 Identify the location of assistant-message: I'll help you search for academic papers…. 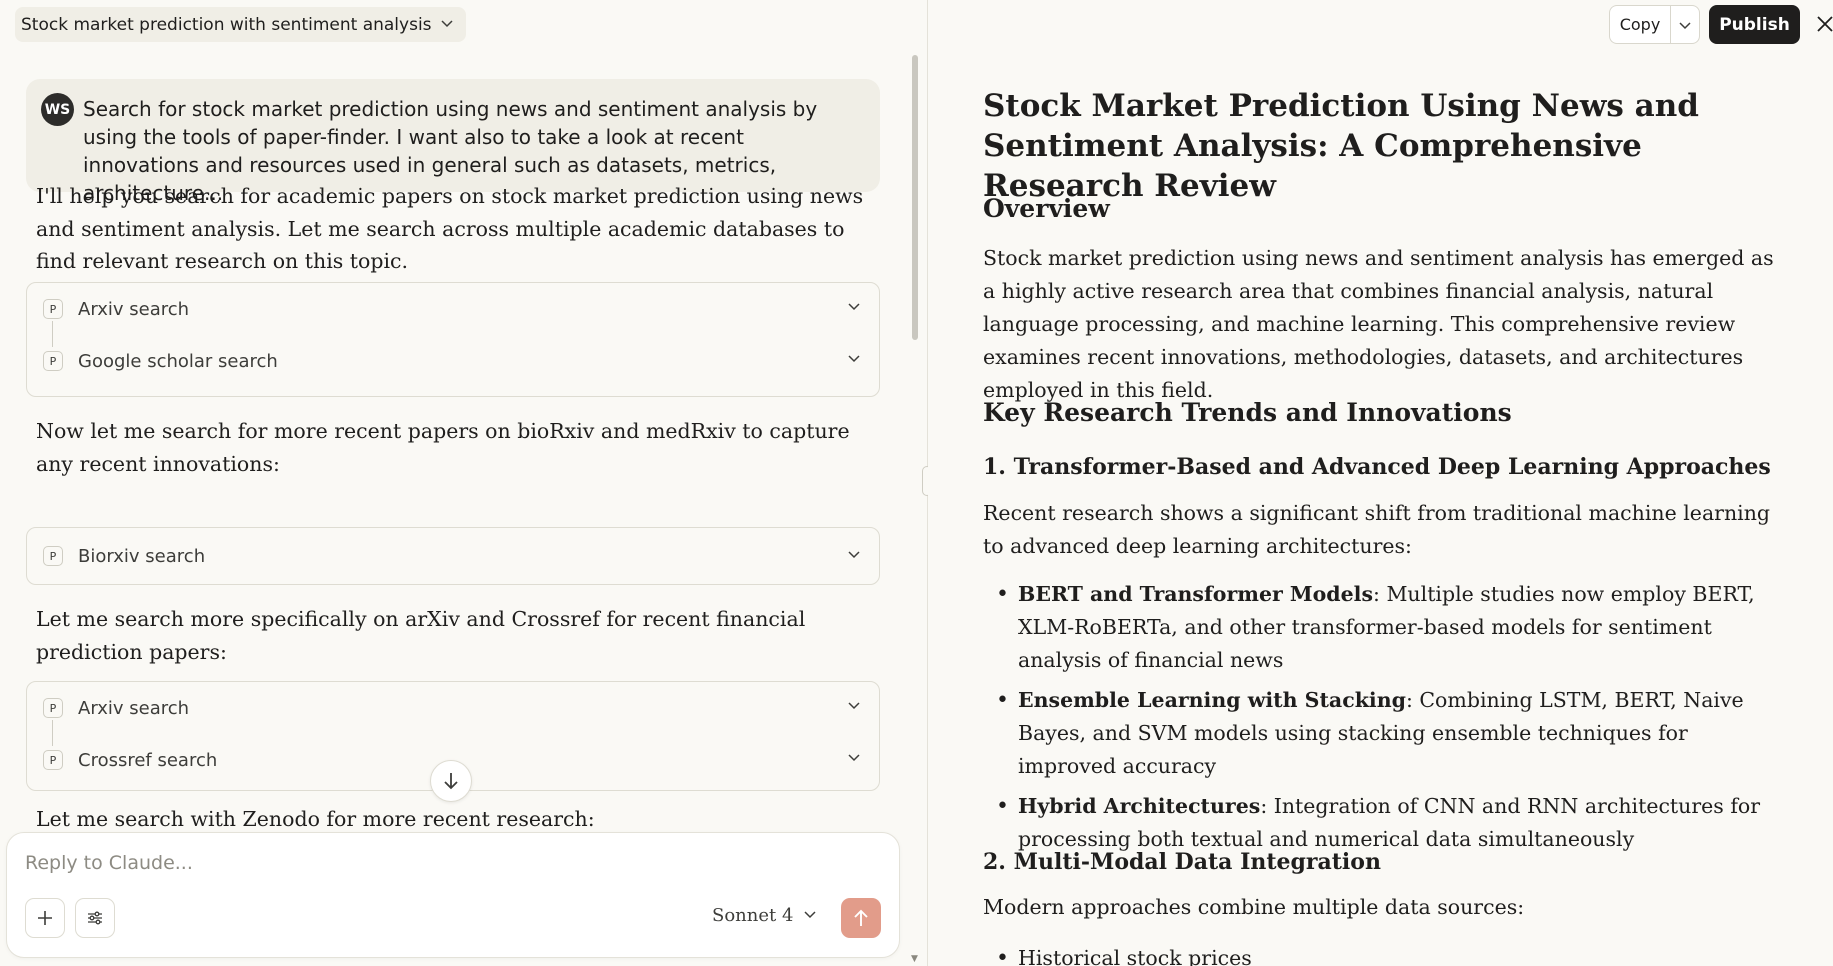
(450, 228).